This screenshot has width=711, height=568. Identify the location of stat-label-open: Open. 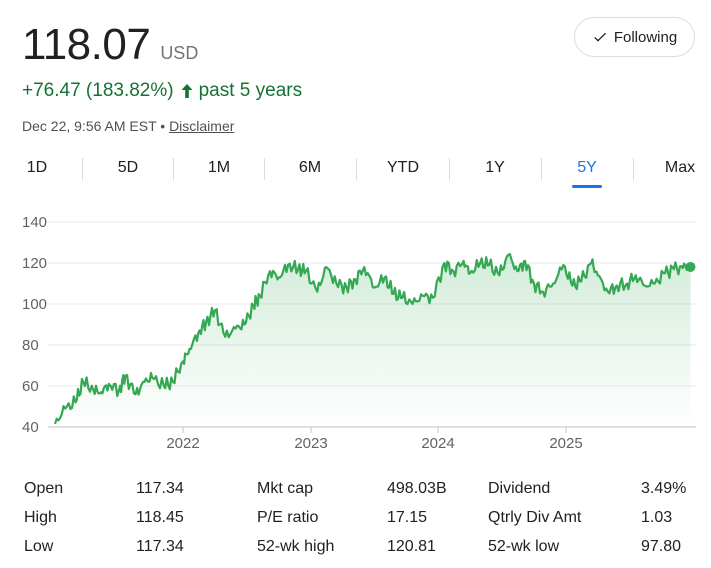
(44, 488).